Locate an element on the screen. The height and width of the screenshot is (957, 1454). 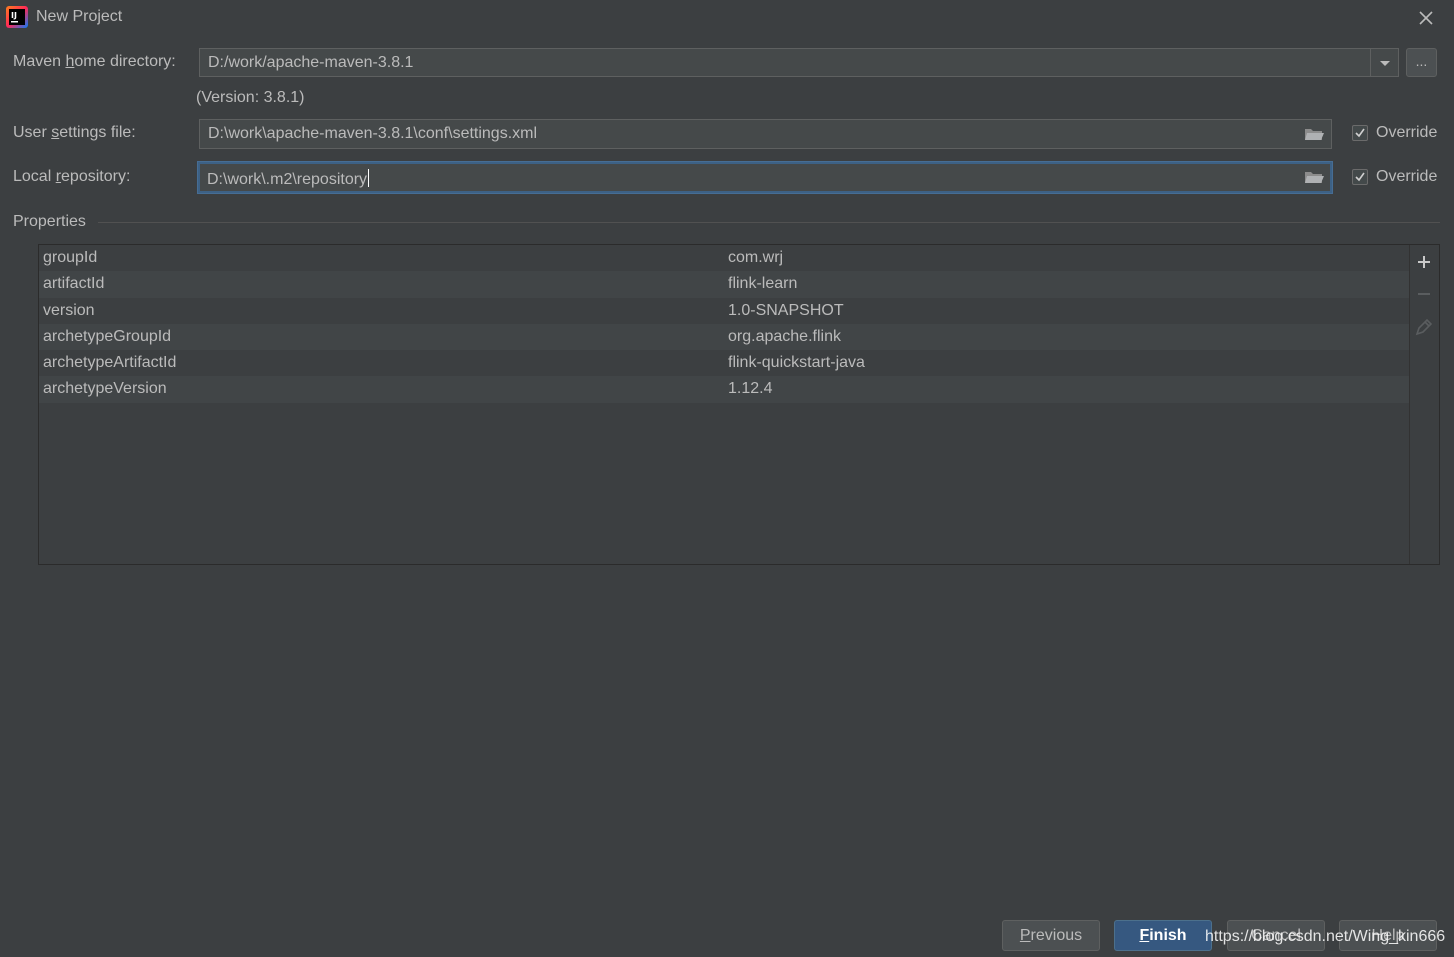
maven-home-combo: D:/work/apache-maven-3.8.1 is located at coordinates (799, 62).